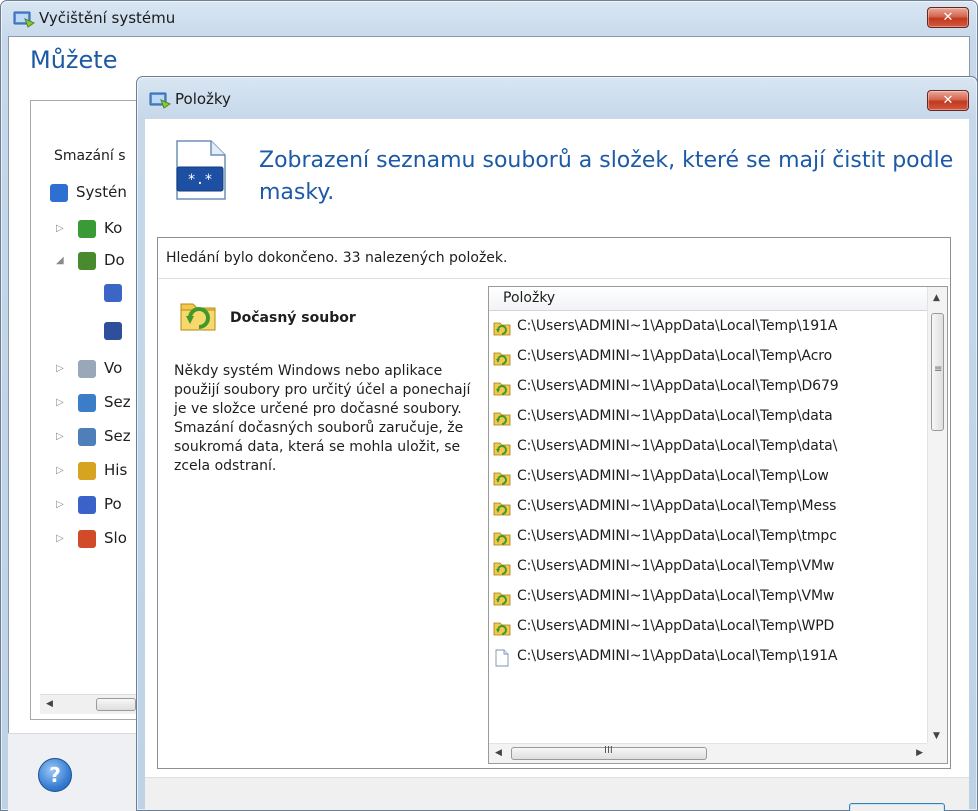 The height and width of the screenshot is (811, 978). I want to click on drive-icon, so click(87, 369).